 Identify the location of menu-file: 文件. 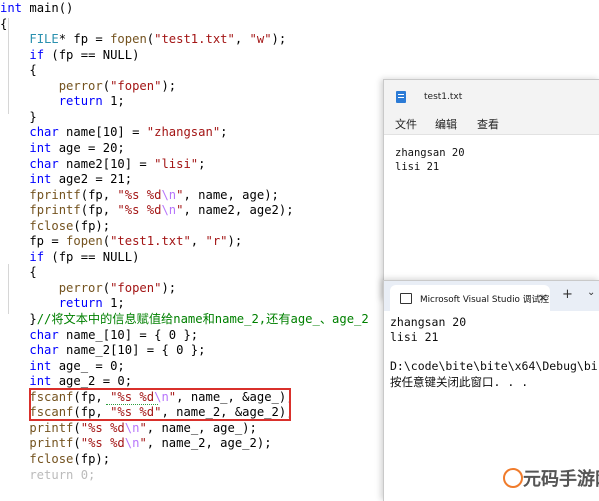
(406, 124).